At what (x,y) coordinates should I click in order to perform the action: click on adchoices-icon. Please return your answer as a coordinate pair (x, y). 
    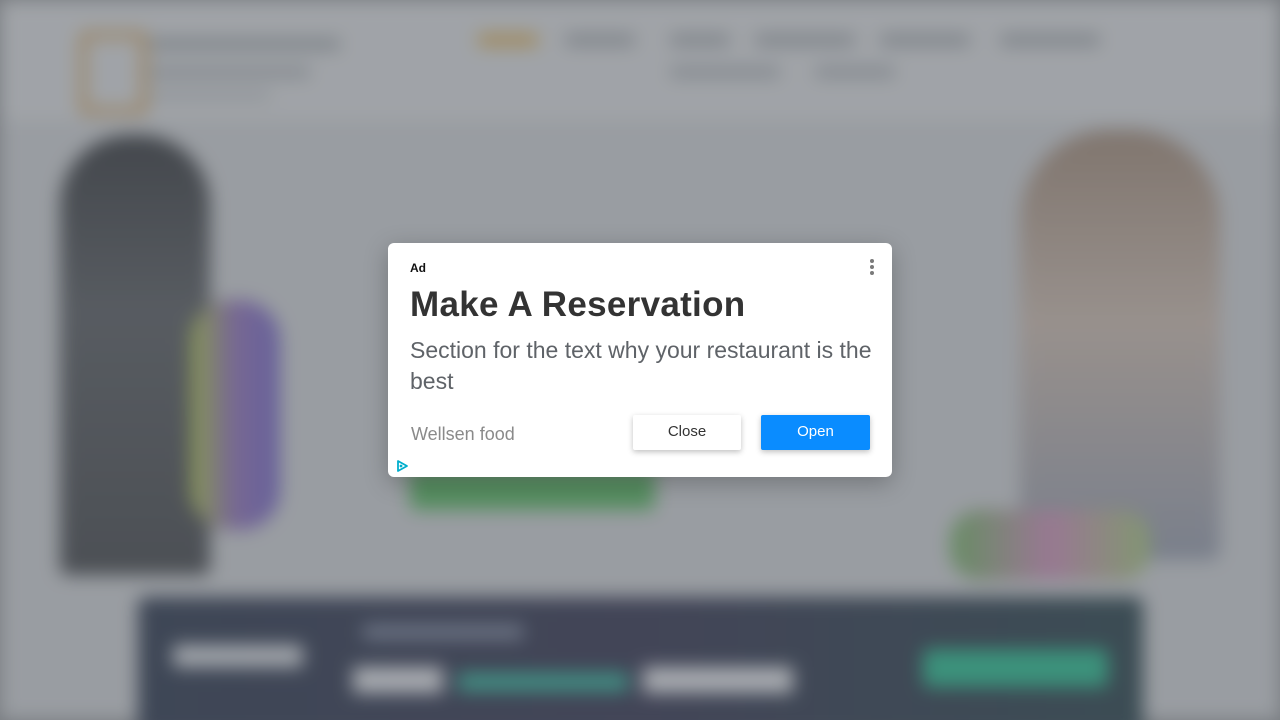
    Looking at the image, I should click on (402, 466).